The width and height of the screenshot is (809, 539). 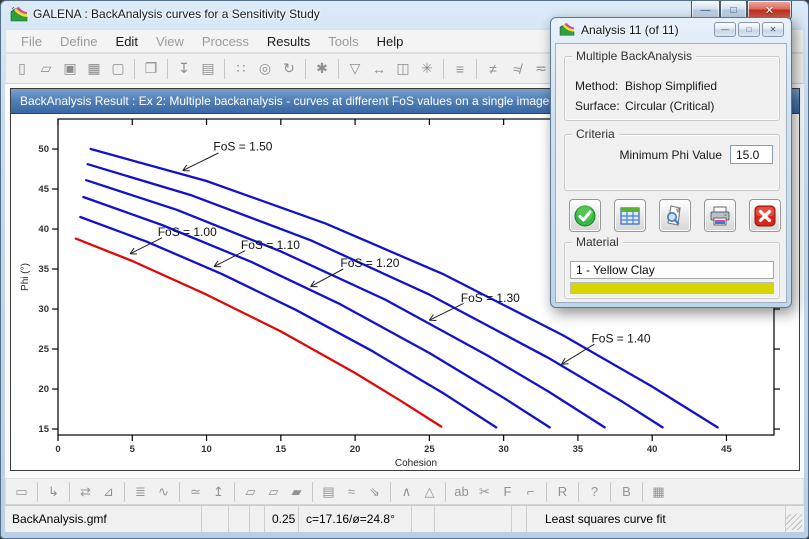 What do you see at coordinates (163, 491) in the screenshot?
I see `smooth-curve-icon: ∿` at bounding box center [163, 491].